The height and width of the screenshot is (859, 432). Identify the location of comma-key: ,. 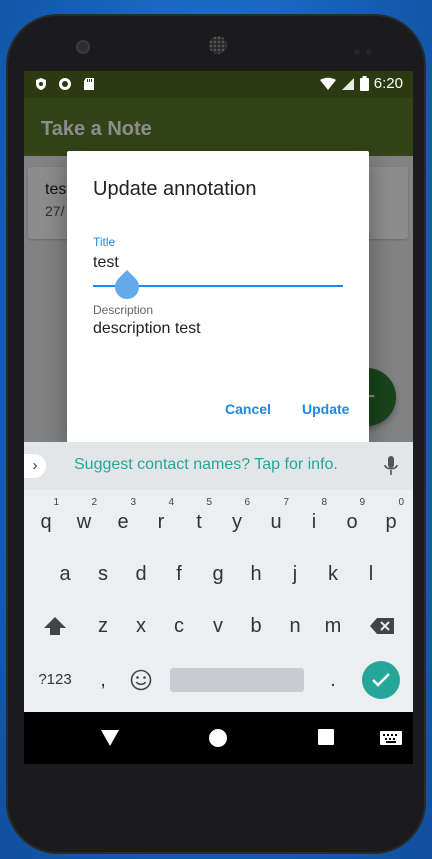
(103, 680).